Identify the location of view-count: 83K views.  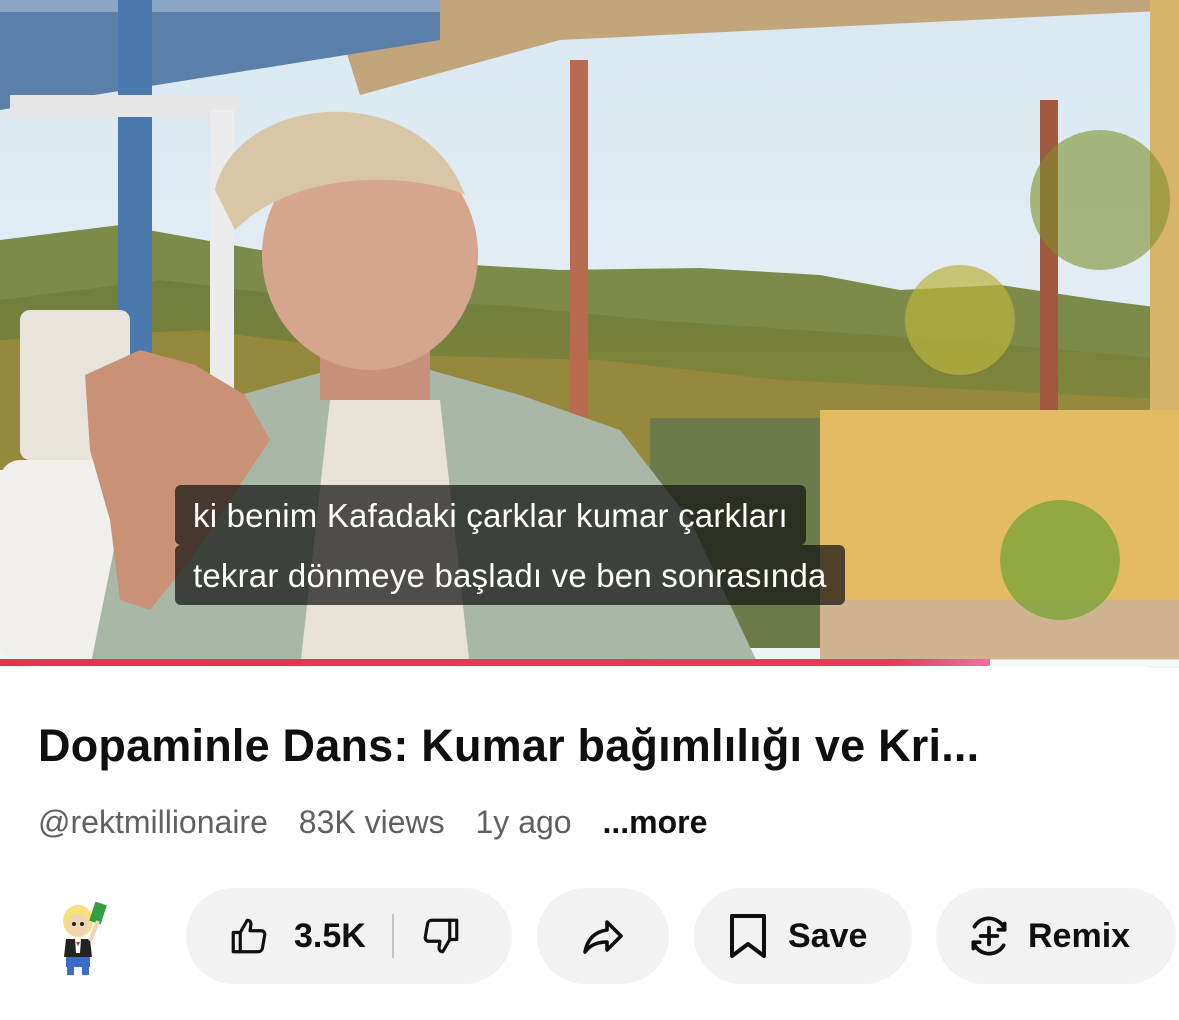
(371, 822).